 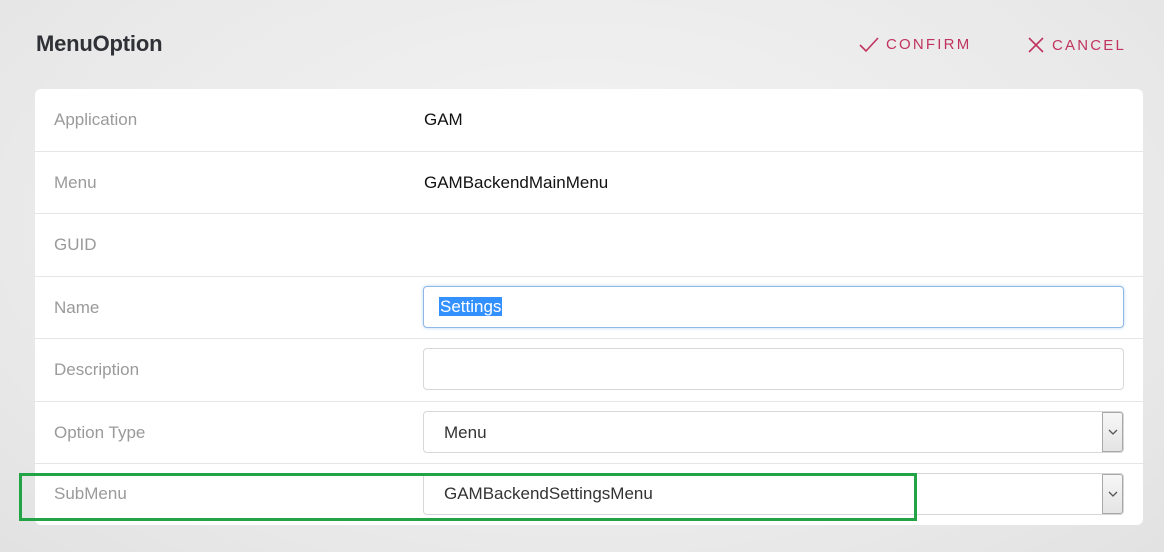 What do you see at coordinates (589, 245) in the screenshot?
I see `guid-row: GUID` at bounding box center [589, 245].